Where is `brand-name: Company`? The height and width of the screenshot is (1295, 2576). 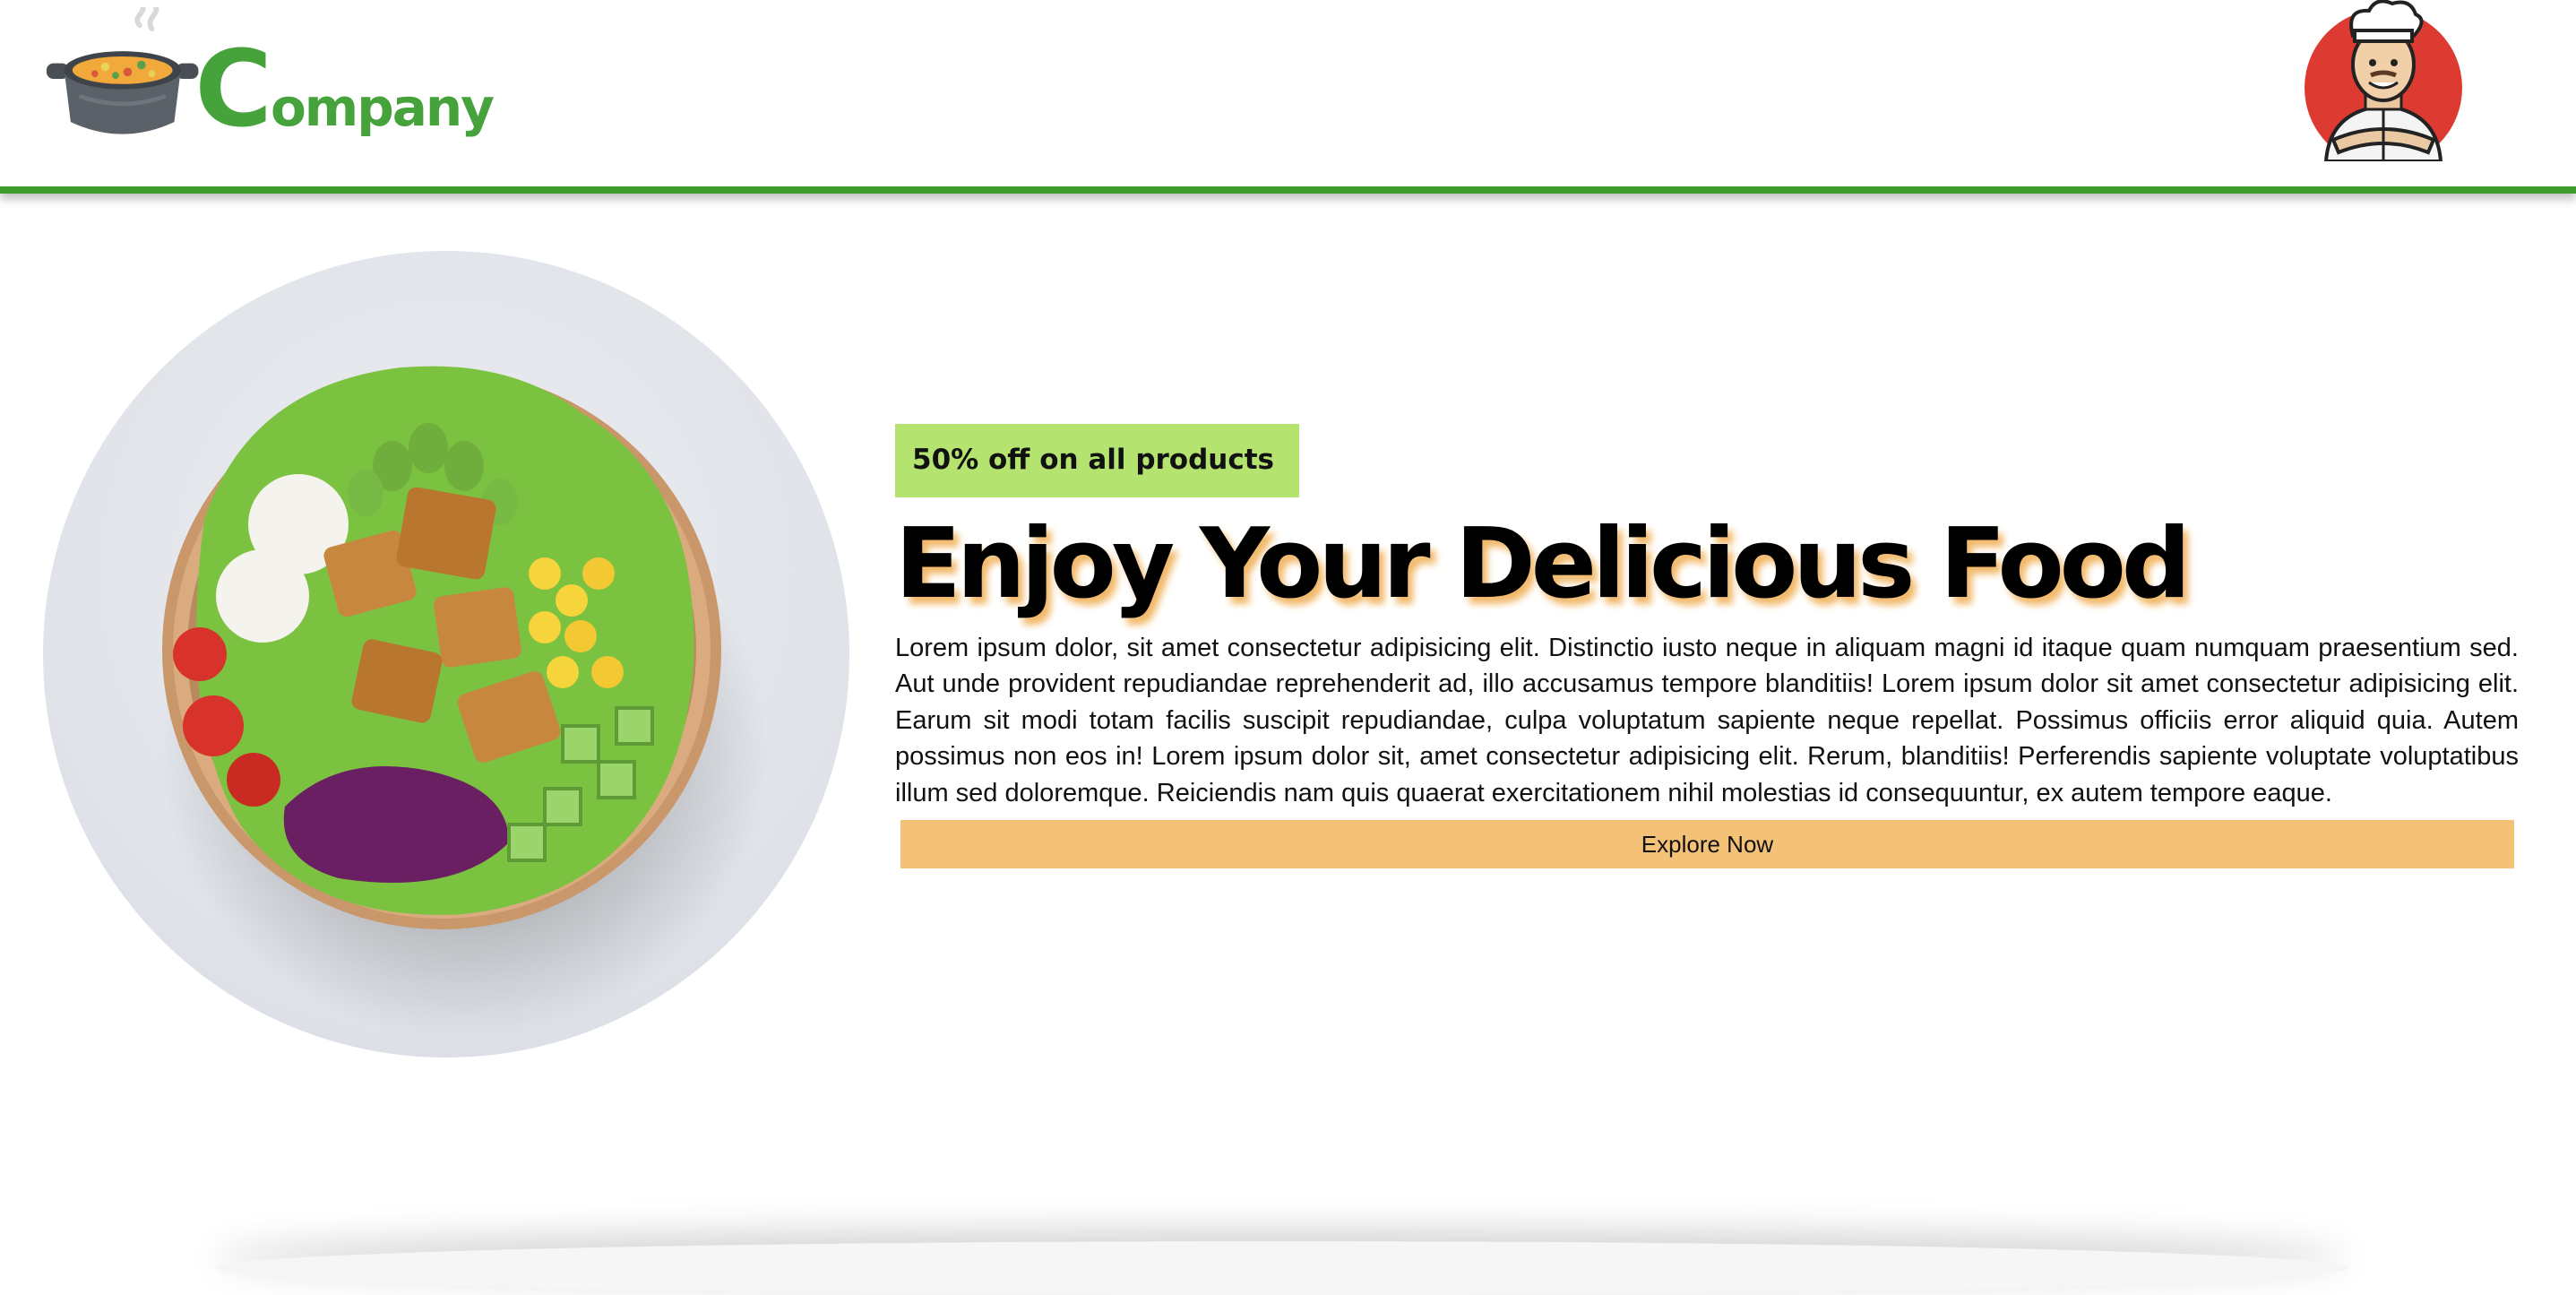
brand-name: Company is located at coordinates (345, 89).